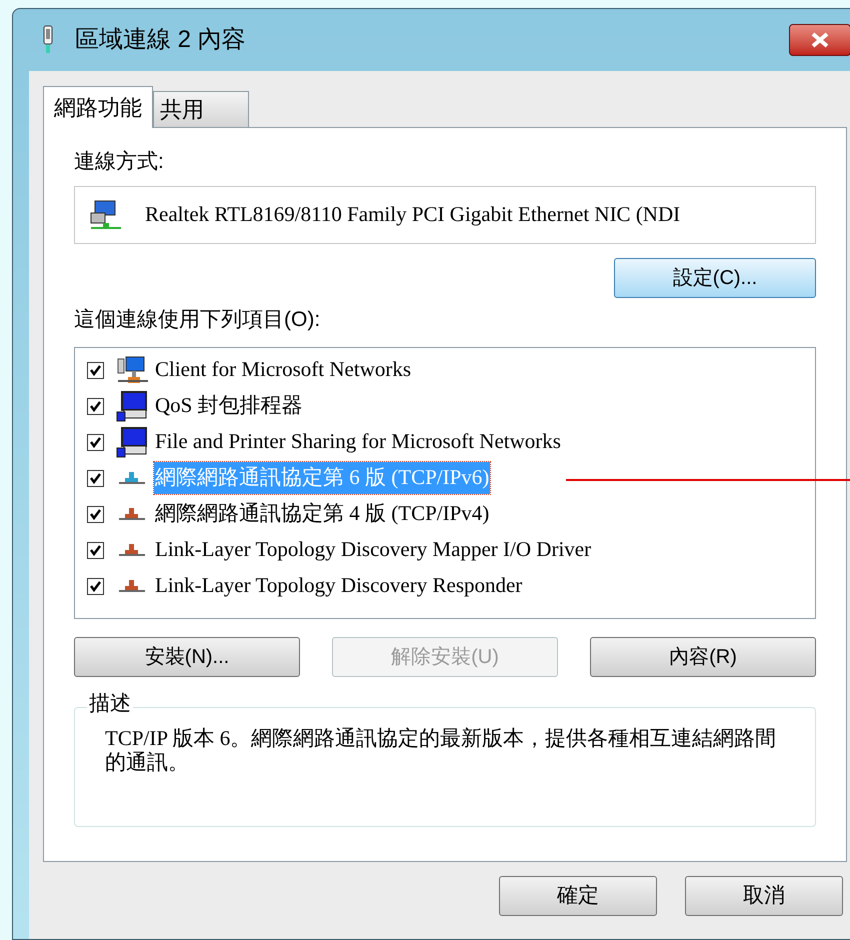 The image size is (850, 940). Describe the element at coordinates (201, 109) in the screenshot. I see `tab: 共用` at that location.